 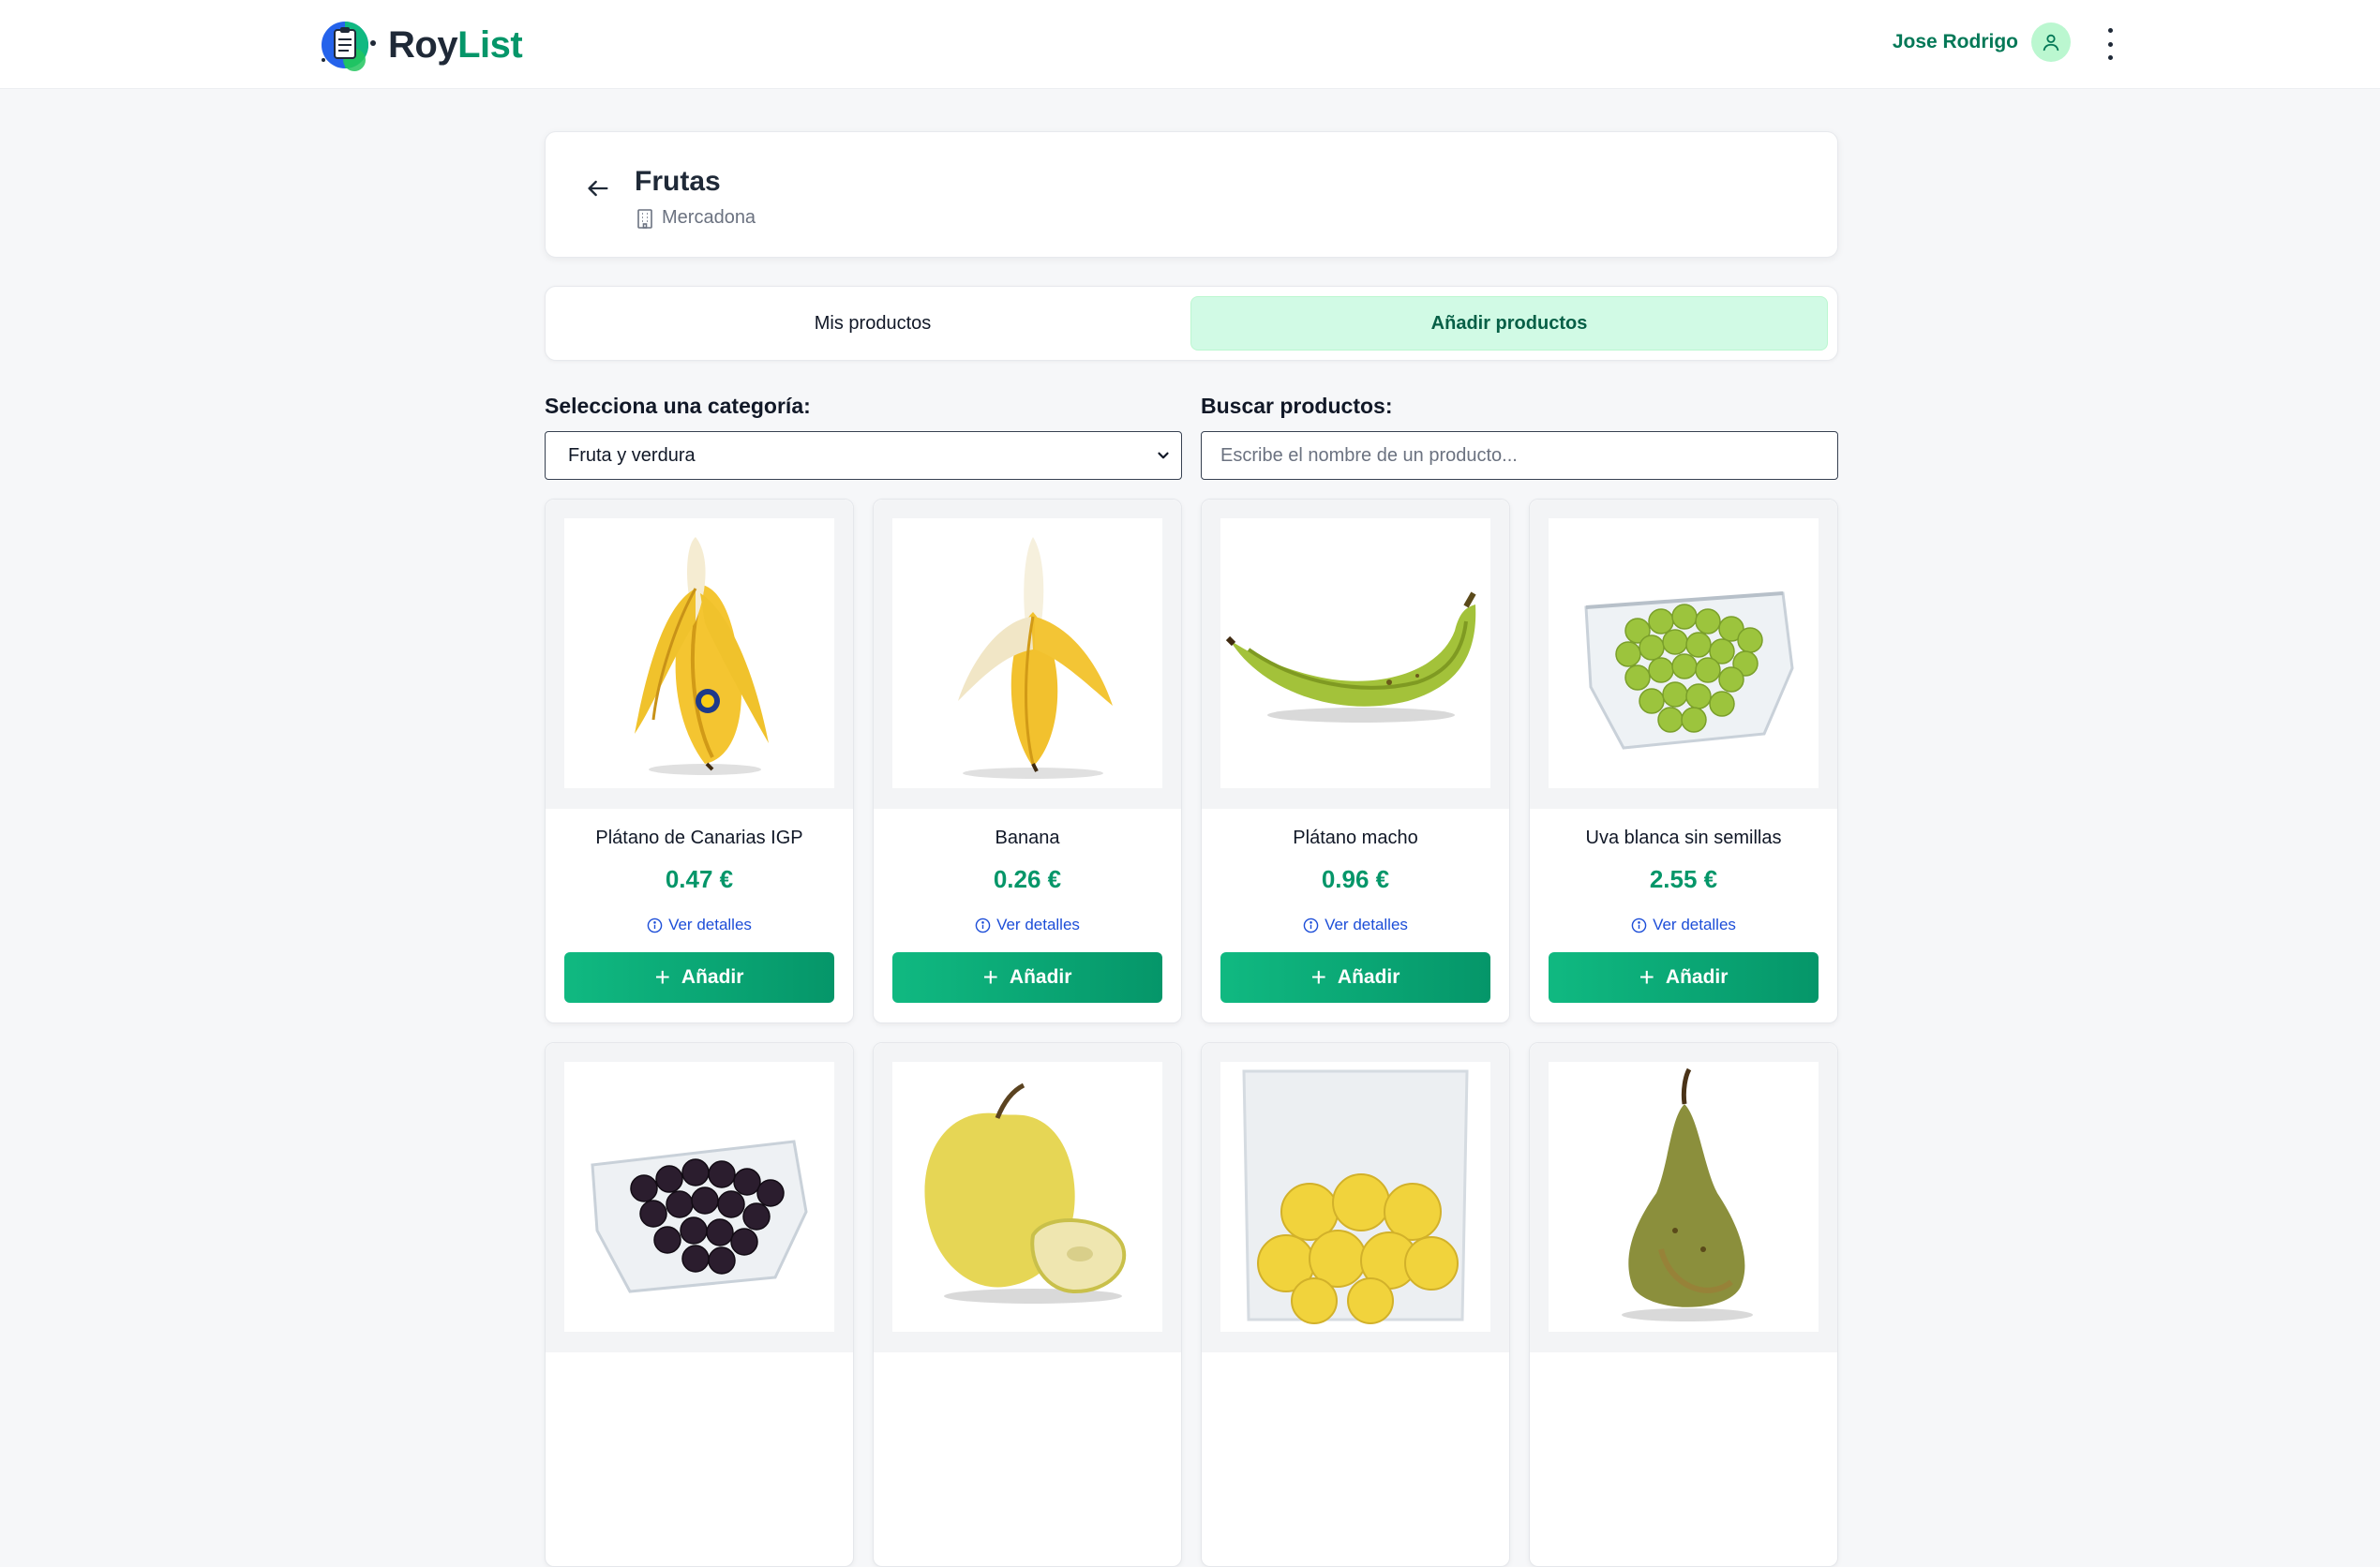 I want to click on product-price: 0.26 €, so click(x=1027, y=879).